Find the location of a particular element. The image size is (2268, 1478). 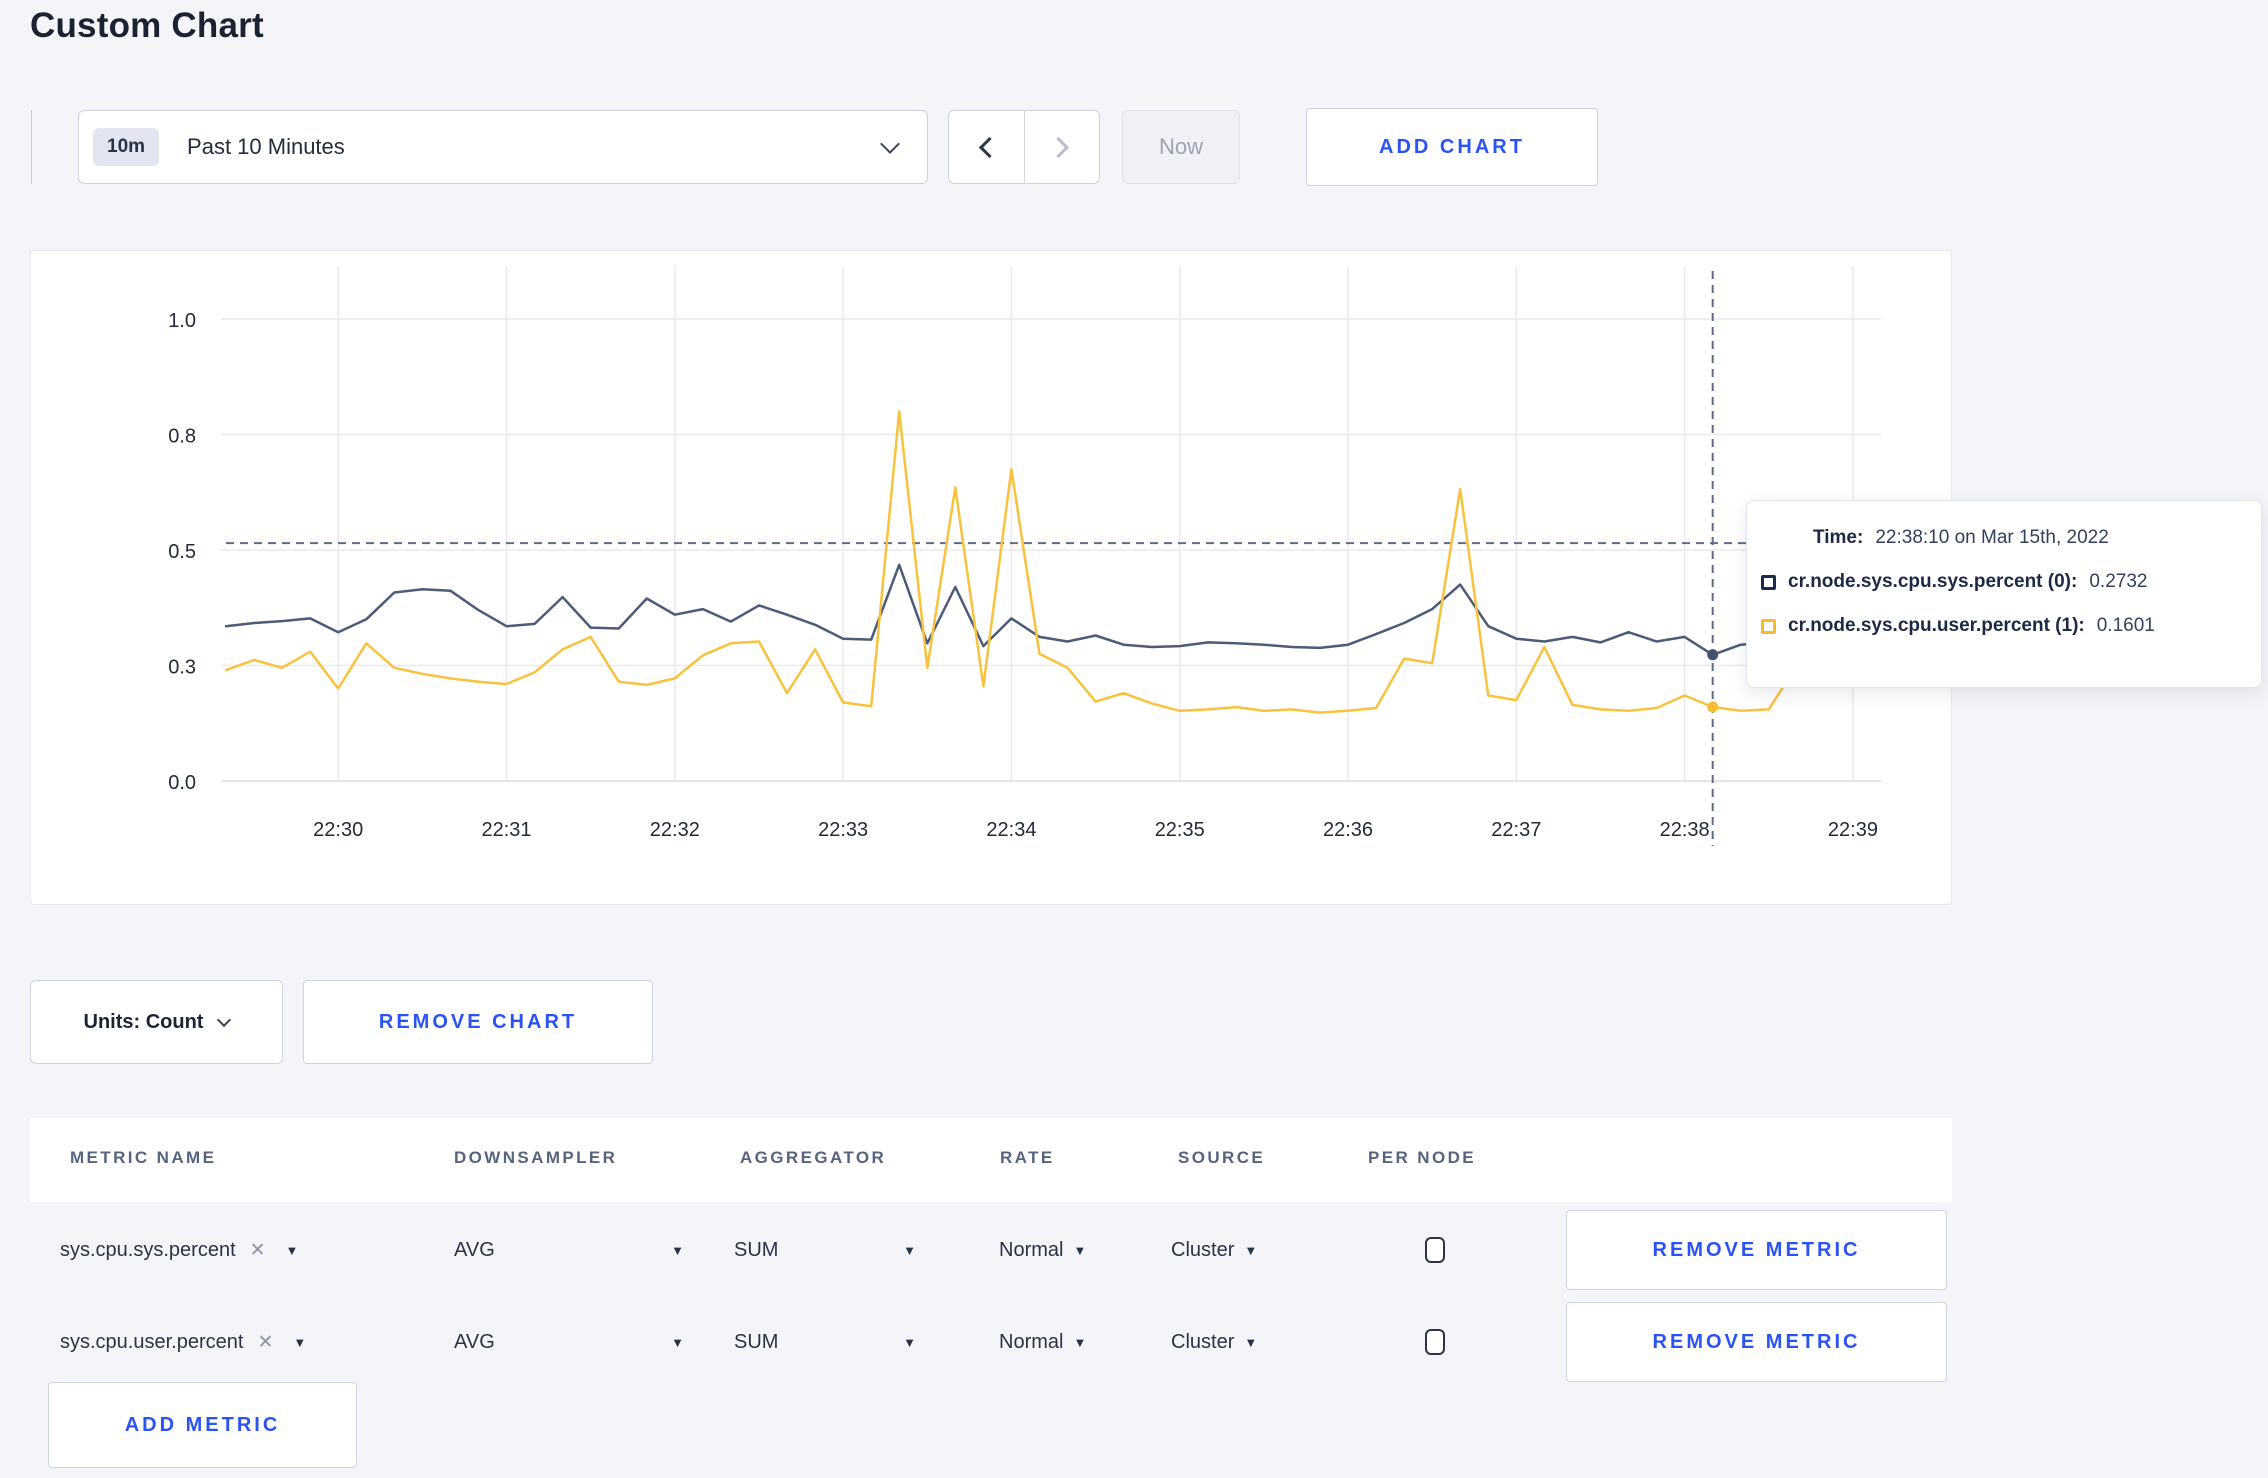

tooltip-time-label: Time: is located at coordinates (1838, 537).